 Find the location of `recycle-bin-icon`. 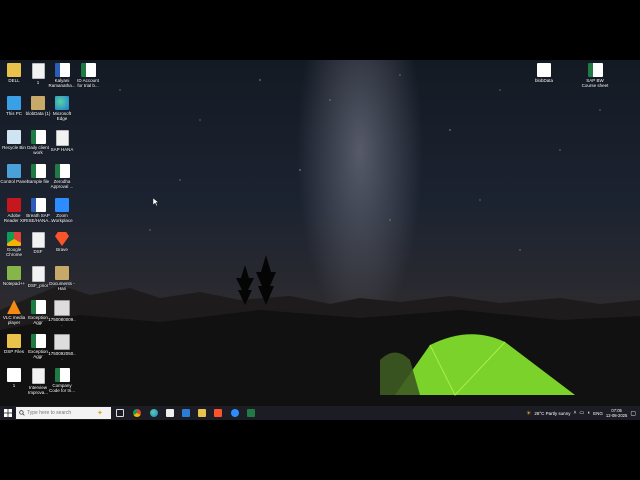

recycle-bin-icon is located at coordinates (14, 137).